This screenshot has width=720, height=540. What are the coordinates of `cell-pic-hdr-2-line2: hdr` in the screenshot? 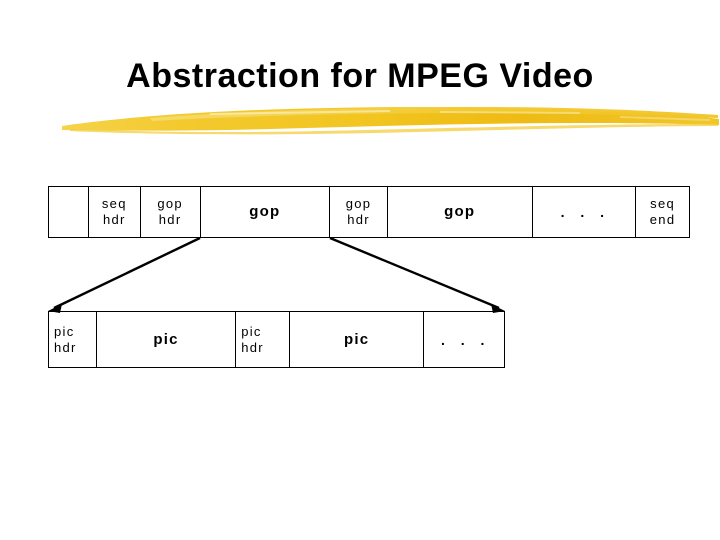 It's located at (252, 347).